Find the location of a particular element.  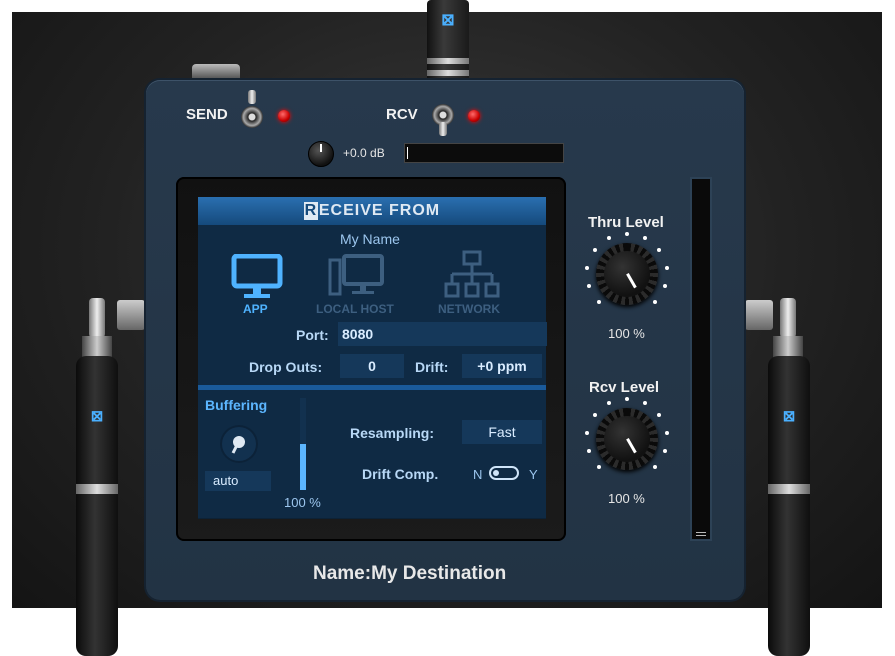

drift-label: Drift: is located at coordinates (432, 367).